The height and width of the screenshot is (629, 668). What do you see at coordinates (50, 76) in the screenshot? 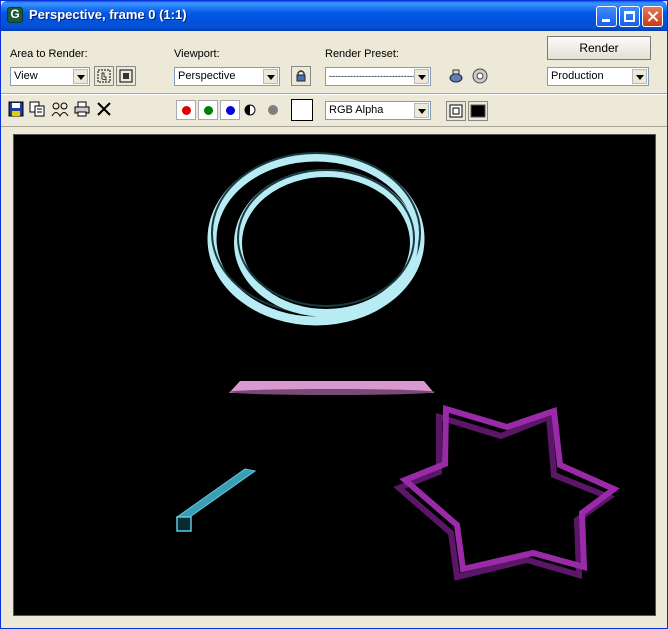
I see `area-to-render-select: View` at bounding box center [50, 76].